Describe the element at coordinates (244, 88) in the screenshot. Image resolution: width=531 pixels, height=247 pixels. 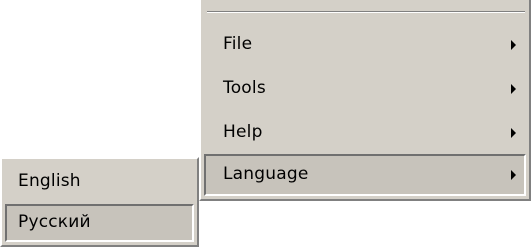
I see `menu-item-label: Tools` at that location.